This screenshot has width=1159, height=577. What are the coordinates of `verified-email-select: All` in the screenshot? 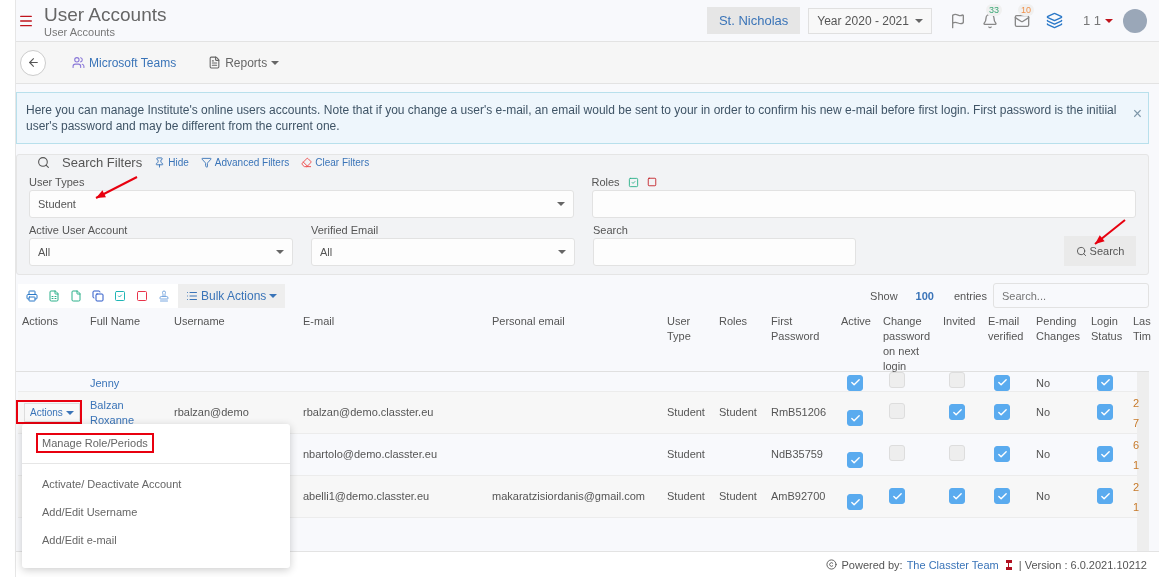 It's located at (443, 252).